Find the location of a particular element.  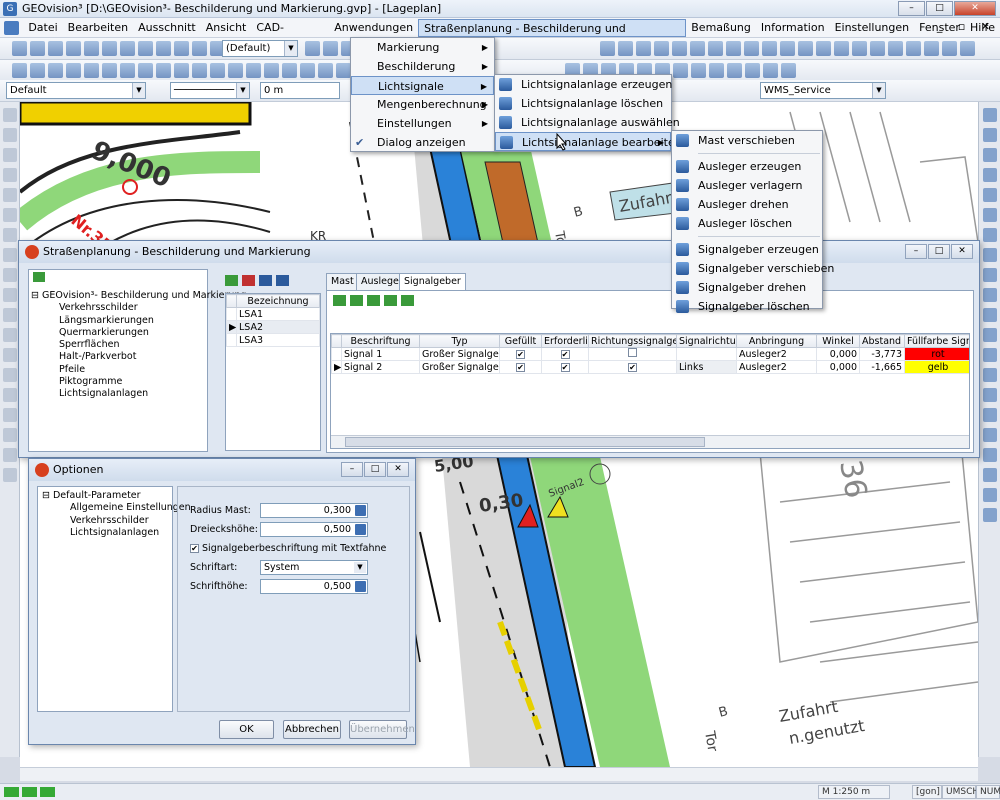

tree-item-default-parameter: ⊟ Default-Parameter is located at coordinates (105, 494).